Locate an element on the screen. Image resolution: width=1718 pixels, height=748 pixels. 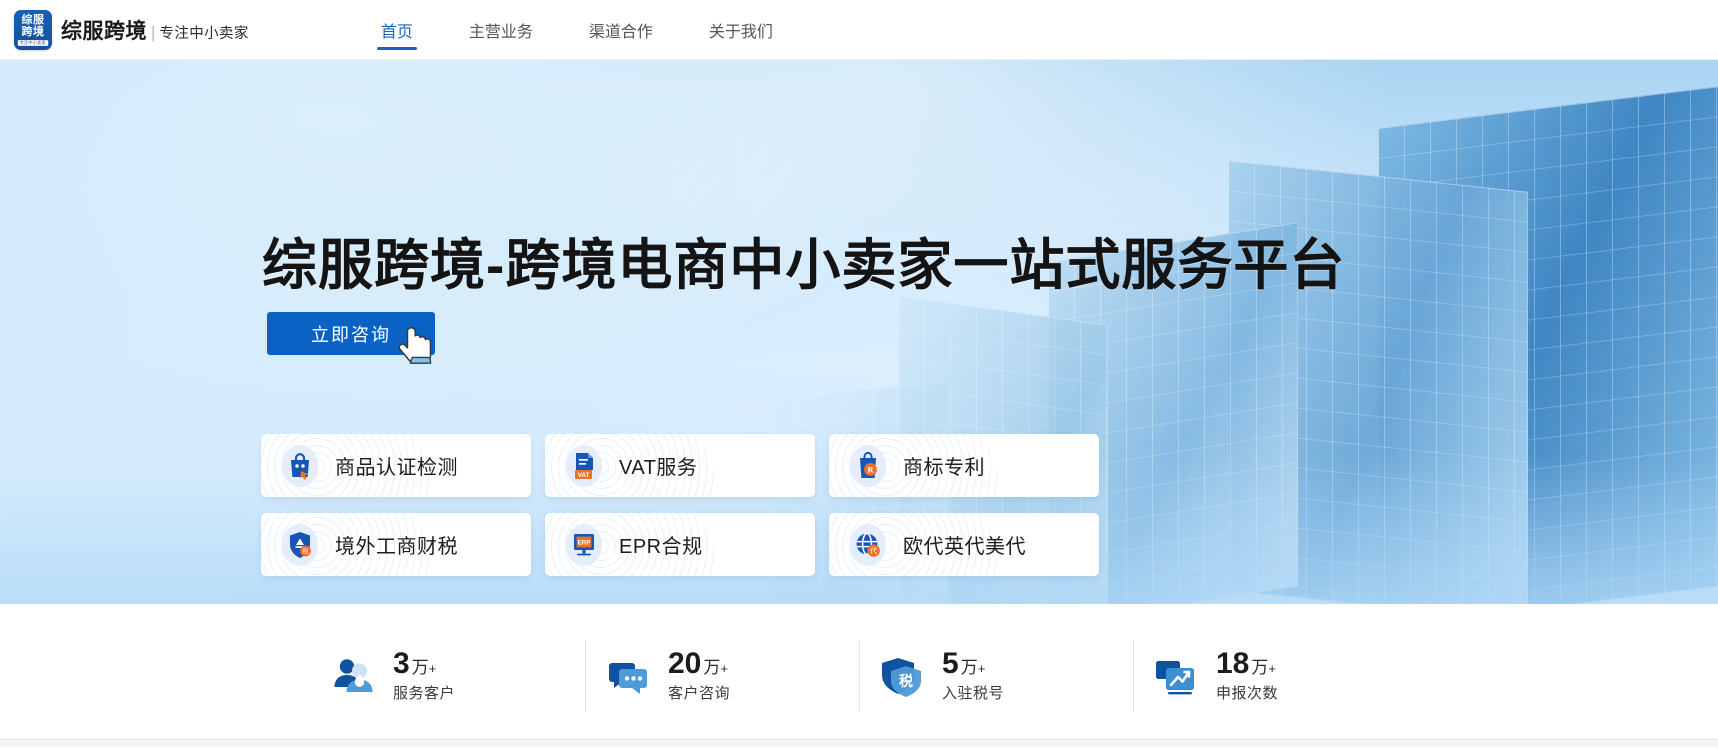
stat-label: 申报次数 is located at coordinates (1247, 693).